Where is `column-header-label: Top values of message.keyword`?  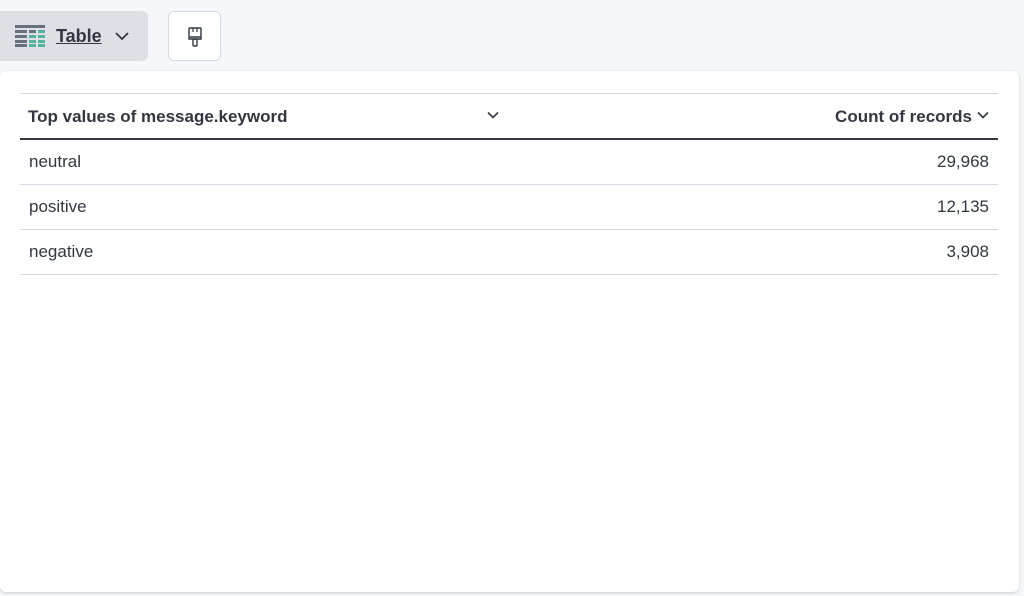
column-header-label: Top values of message.keyword is located at coordinates (158, 116).